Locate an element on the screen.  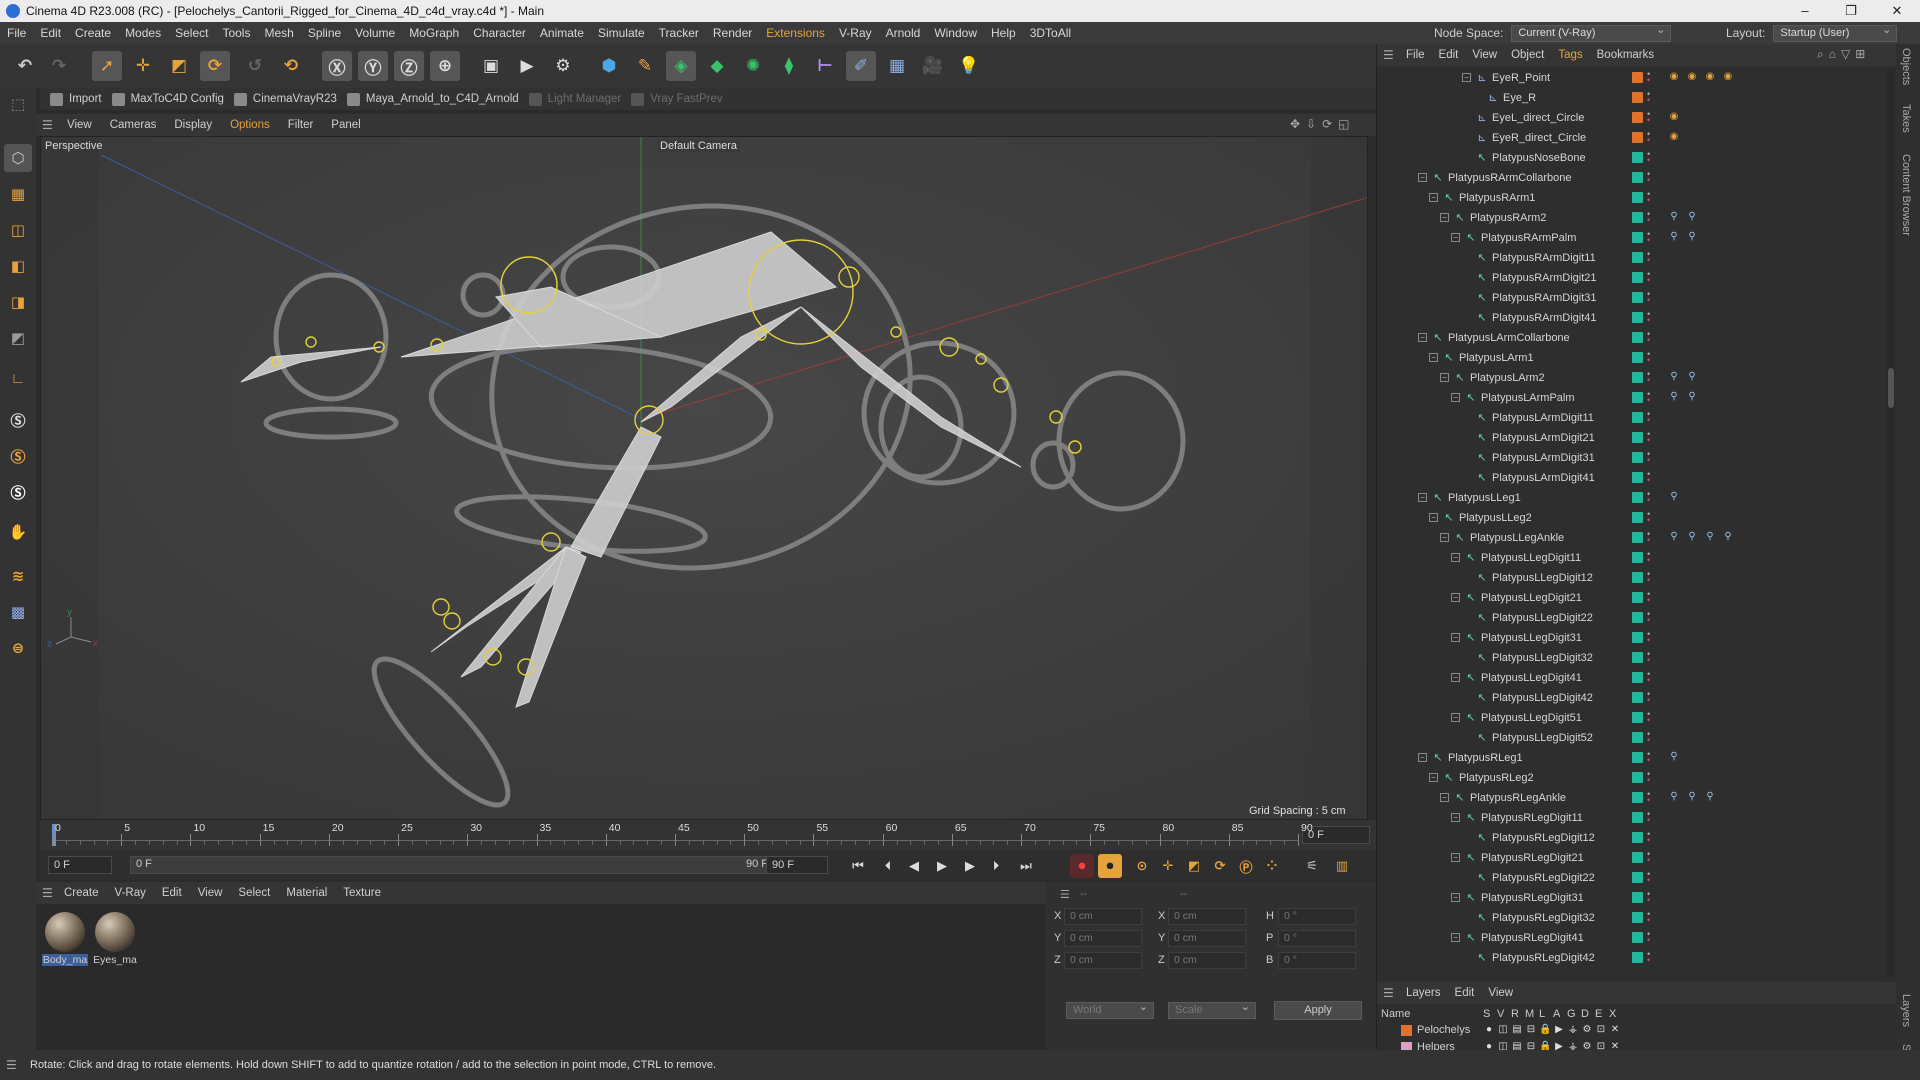
axis-mode-icon: ∟ is located at coordinates (18, 378).